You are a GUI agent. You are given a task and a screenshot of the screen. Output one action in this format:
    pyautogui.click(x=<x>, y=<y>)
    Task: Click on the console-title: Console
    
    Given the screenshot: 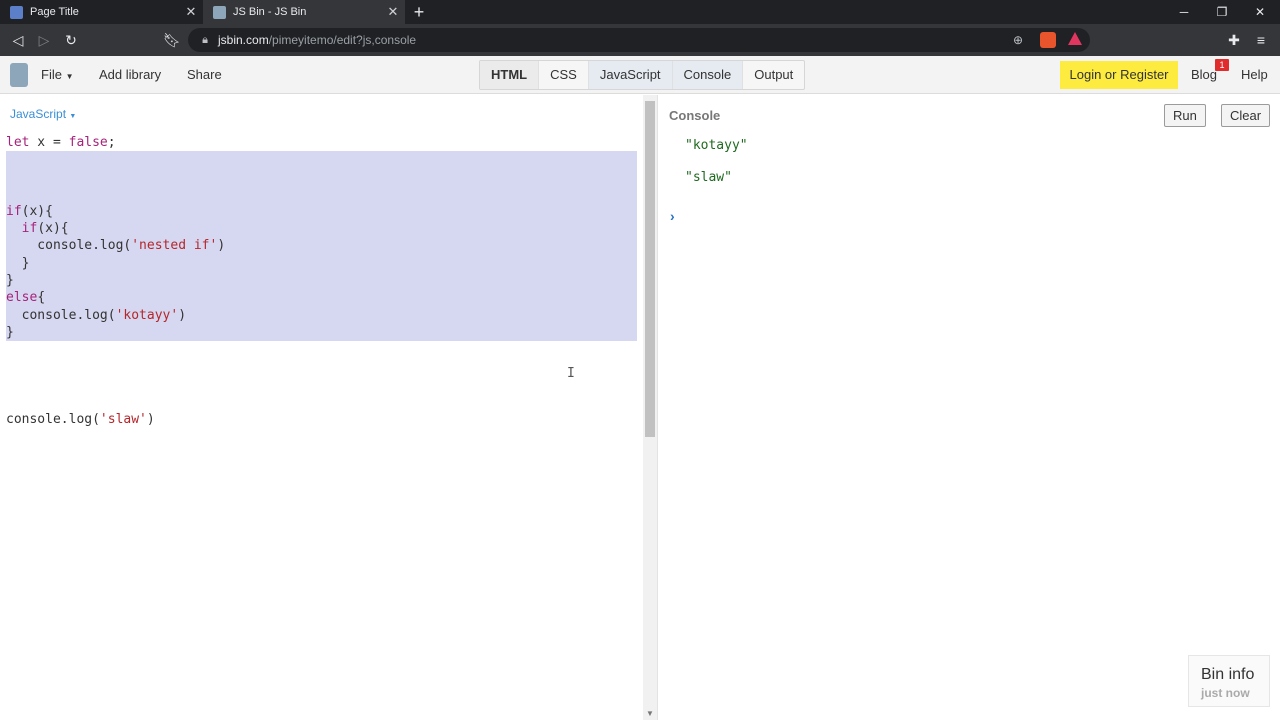 What is the action you would take?
    pyautogui.click(x=695, y=115)
    